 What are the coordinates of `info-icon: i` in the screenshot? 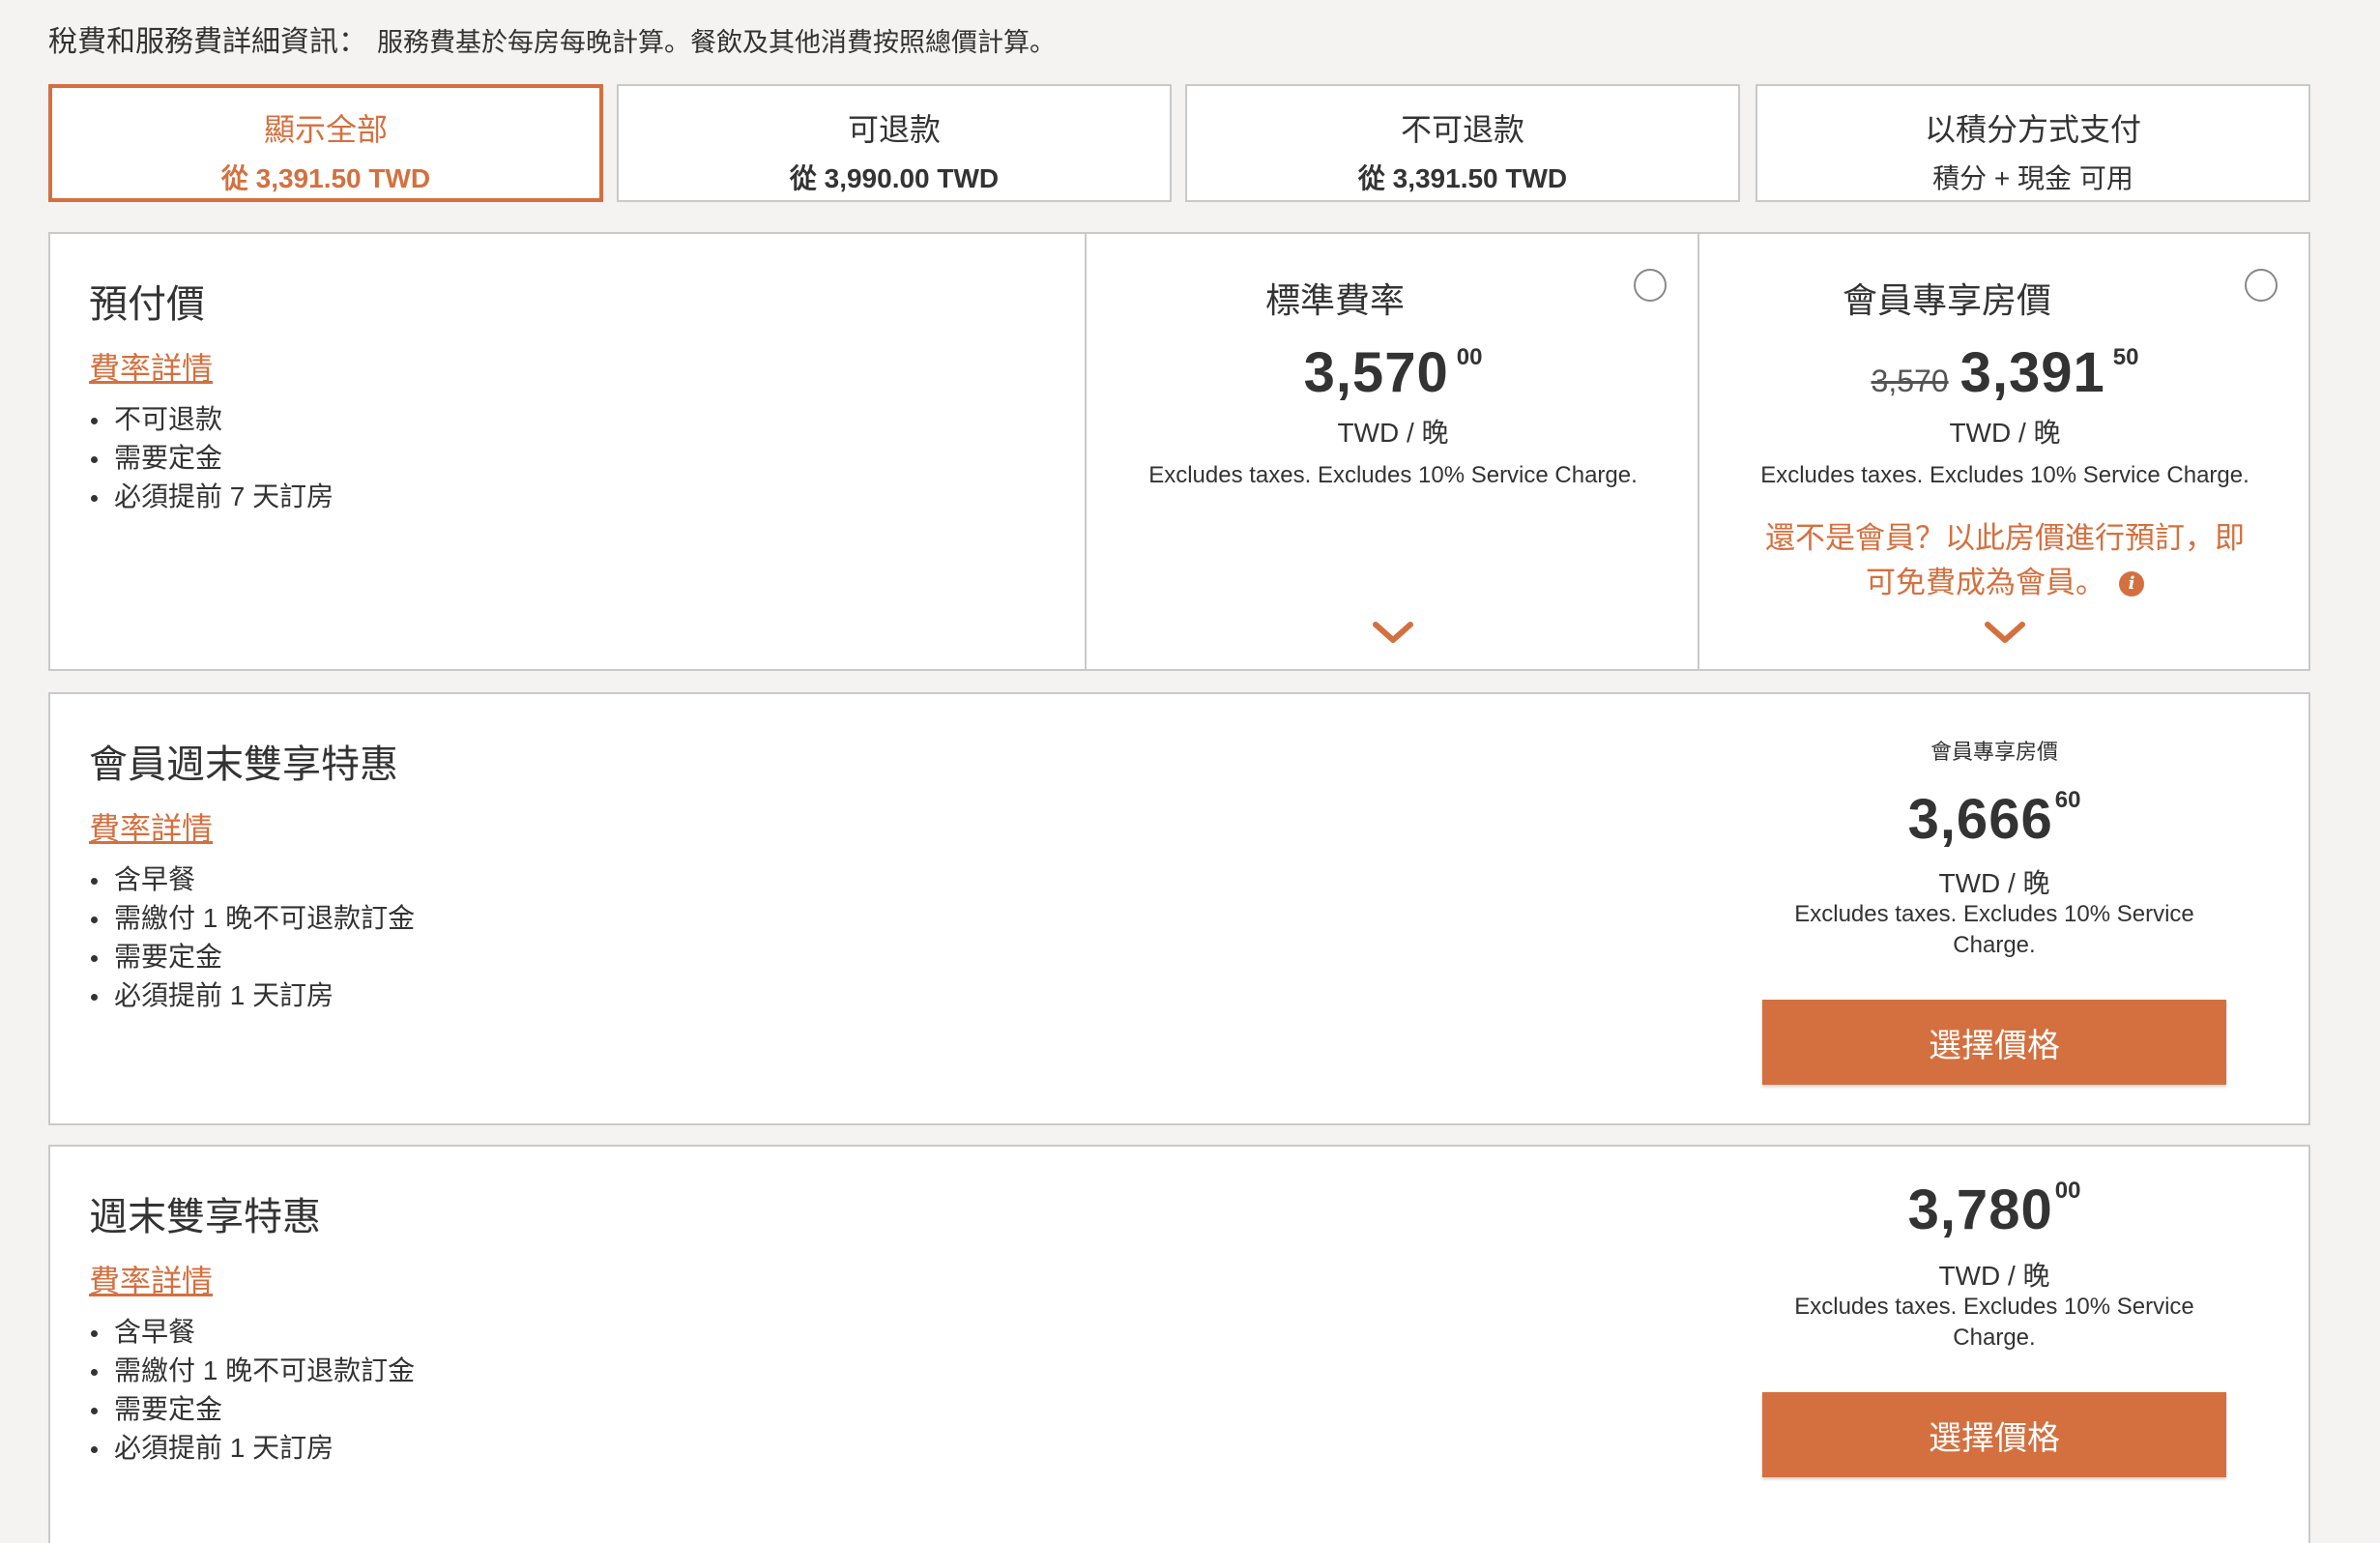 It's located at (2132, 584).